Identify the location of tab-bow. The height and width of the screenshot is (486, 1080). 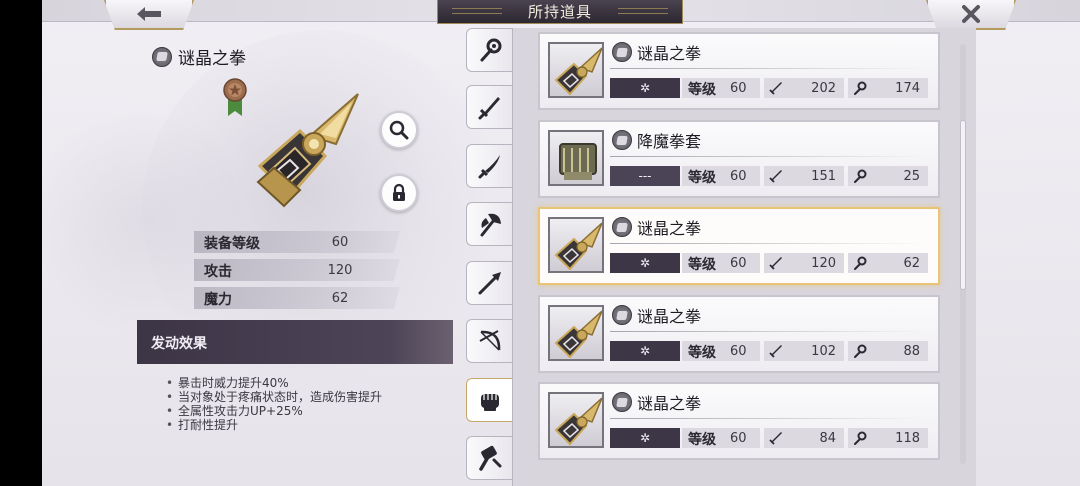
(489, 341).